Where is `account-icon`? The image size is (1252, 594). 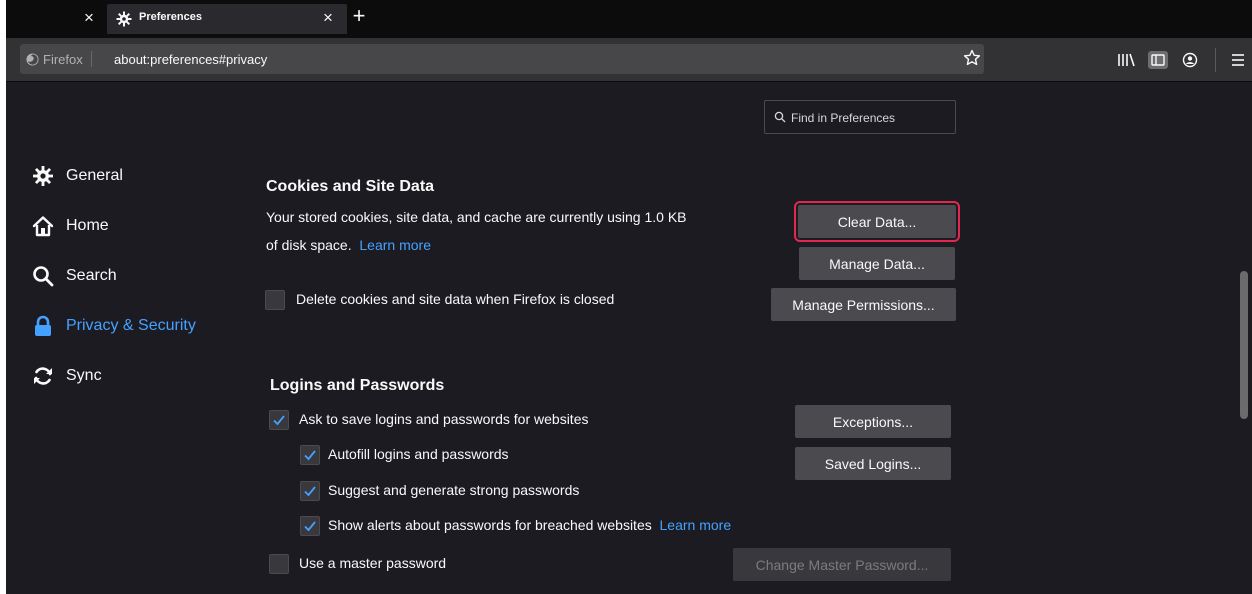
account-icon is located at coordinates (1190, 60).